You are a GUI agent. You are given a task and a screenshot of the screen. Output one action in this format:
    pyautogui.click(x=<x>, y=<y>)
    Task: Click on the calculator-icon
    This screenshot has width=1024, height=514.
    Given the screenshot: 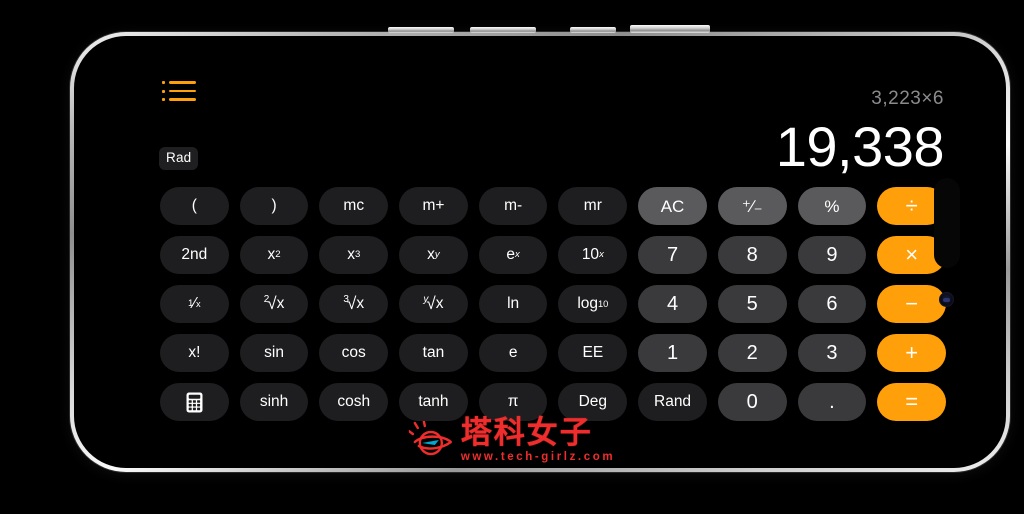 What is the action you would take?
    pyautogui.click(x=194, y=402)
    